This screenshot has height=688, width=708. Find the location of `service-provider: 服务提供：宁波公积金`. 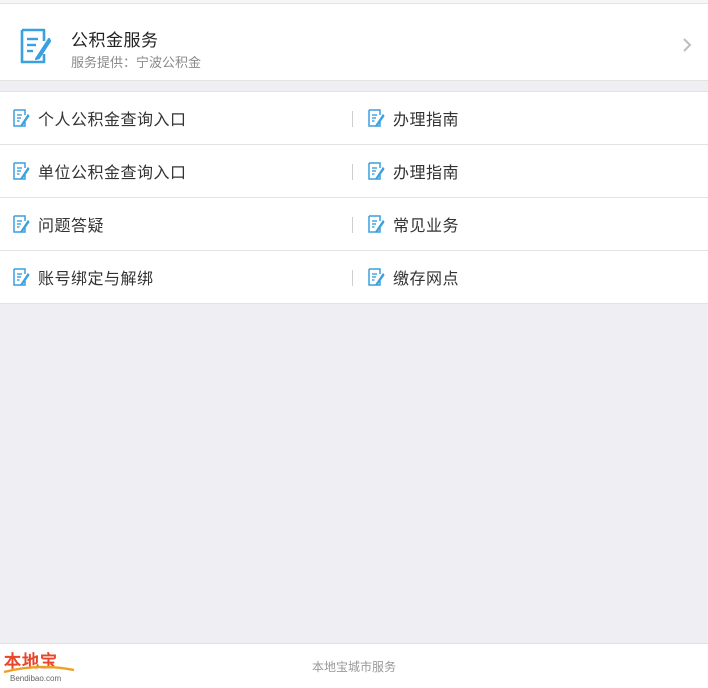

service-provider: 服务提供：宁波公积金 is located at coordinates (136, 63).